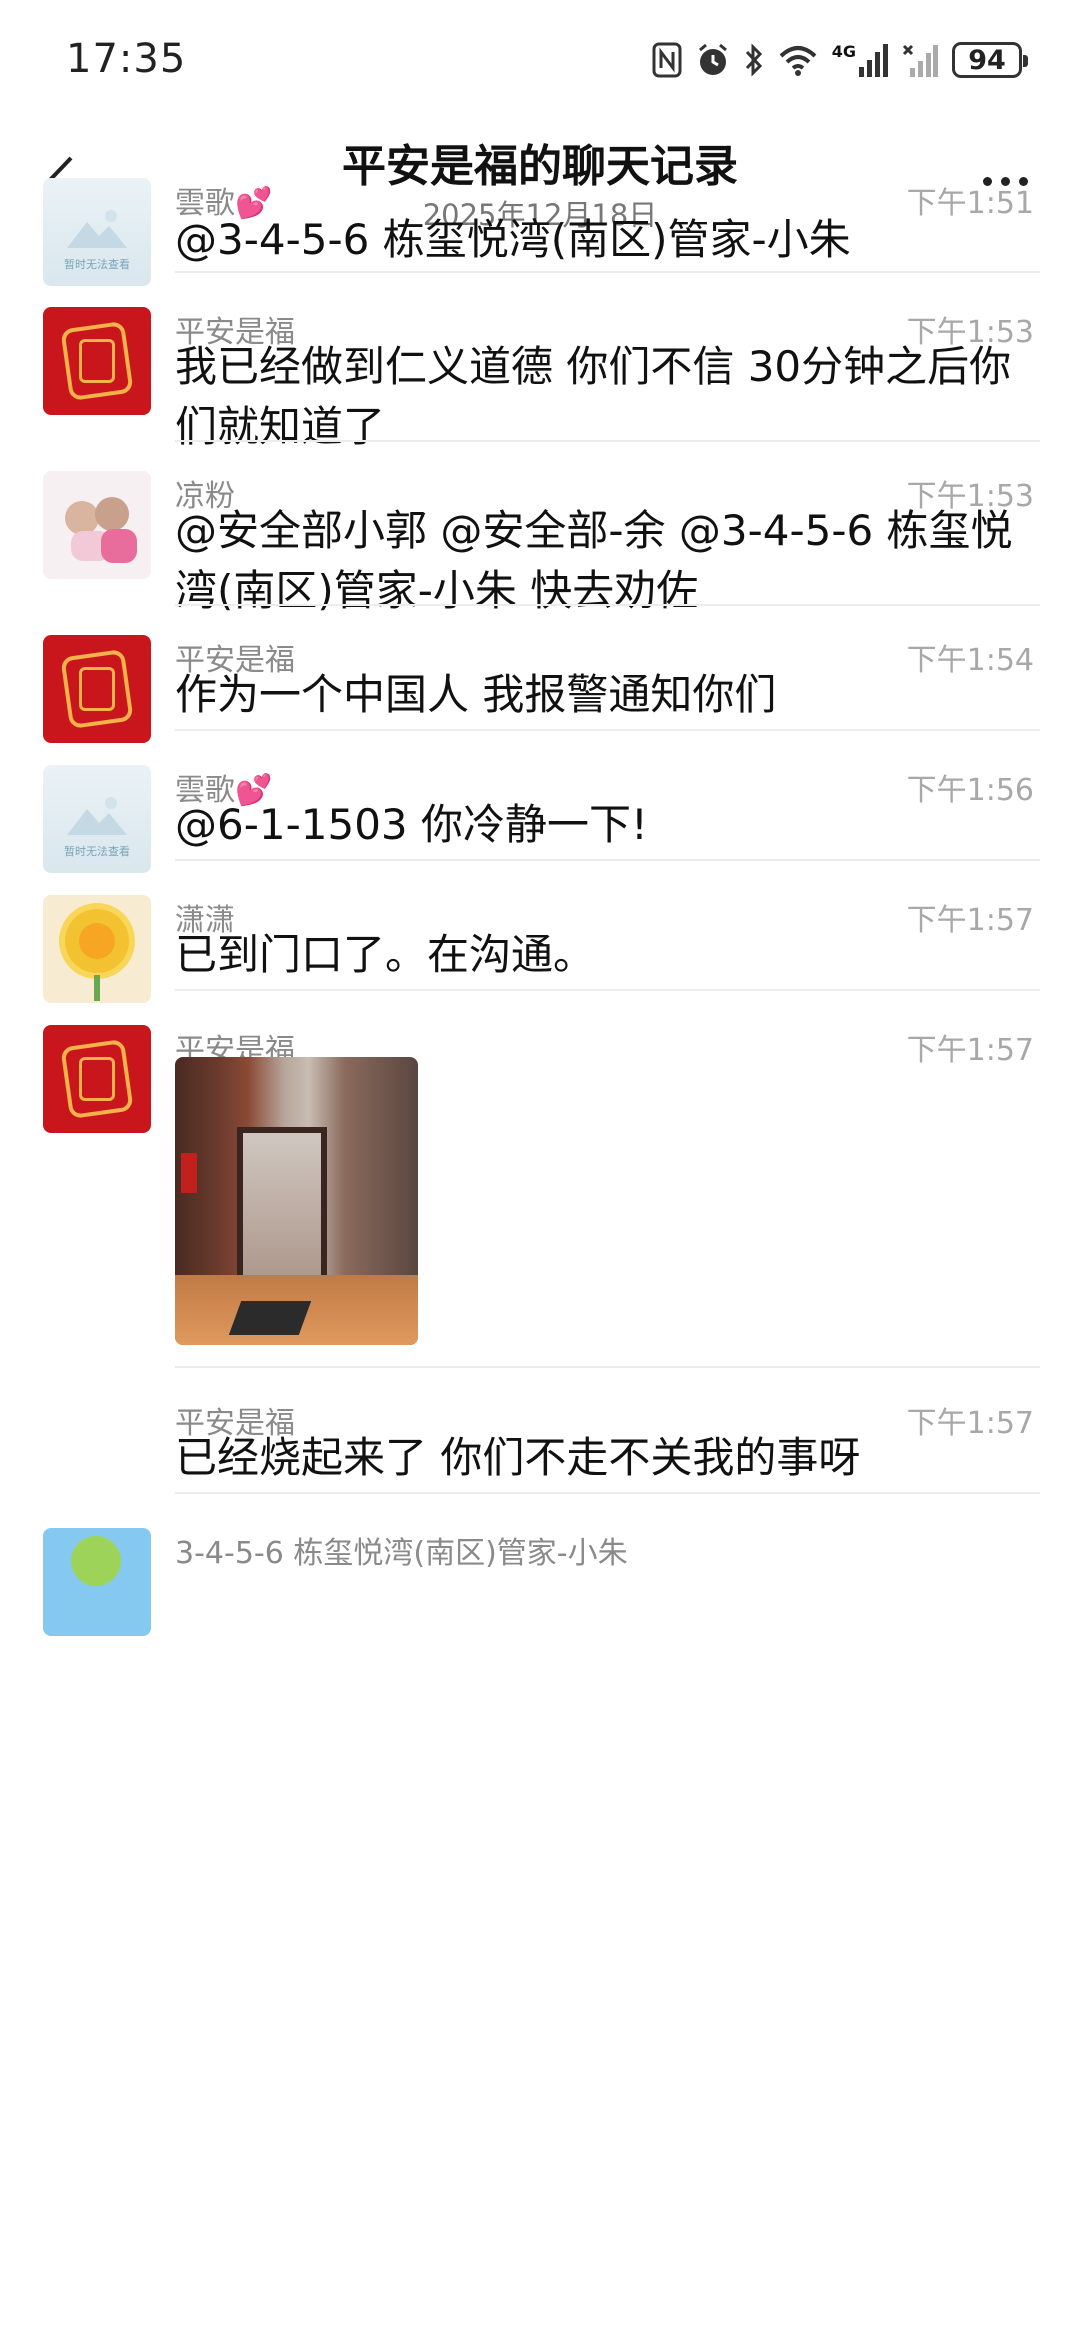 The width and height of the screenshot is (1080, 2340). Describe the element at coordinates (754, 60) in the screenshot. I see `bluetooth-icon` at that location.